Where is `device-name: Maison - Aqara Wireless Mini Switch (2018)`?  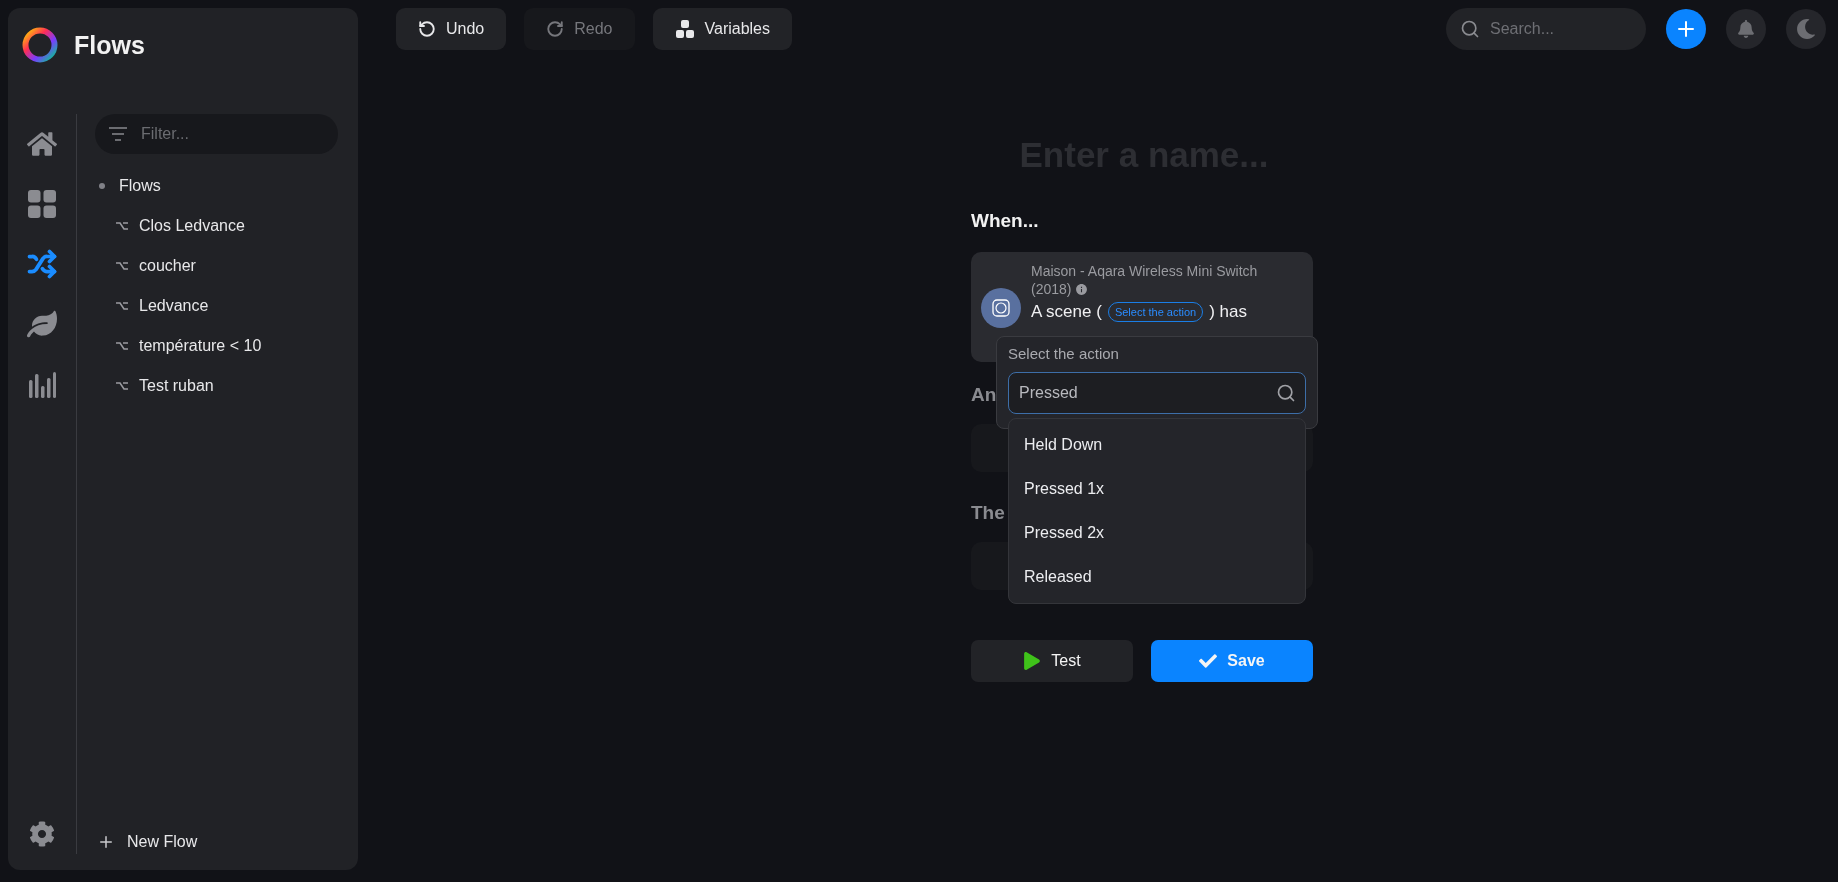 device-name: Maison - Aqara Wireless Mini Switch (2018) is located at coordinates (1144, 280).